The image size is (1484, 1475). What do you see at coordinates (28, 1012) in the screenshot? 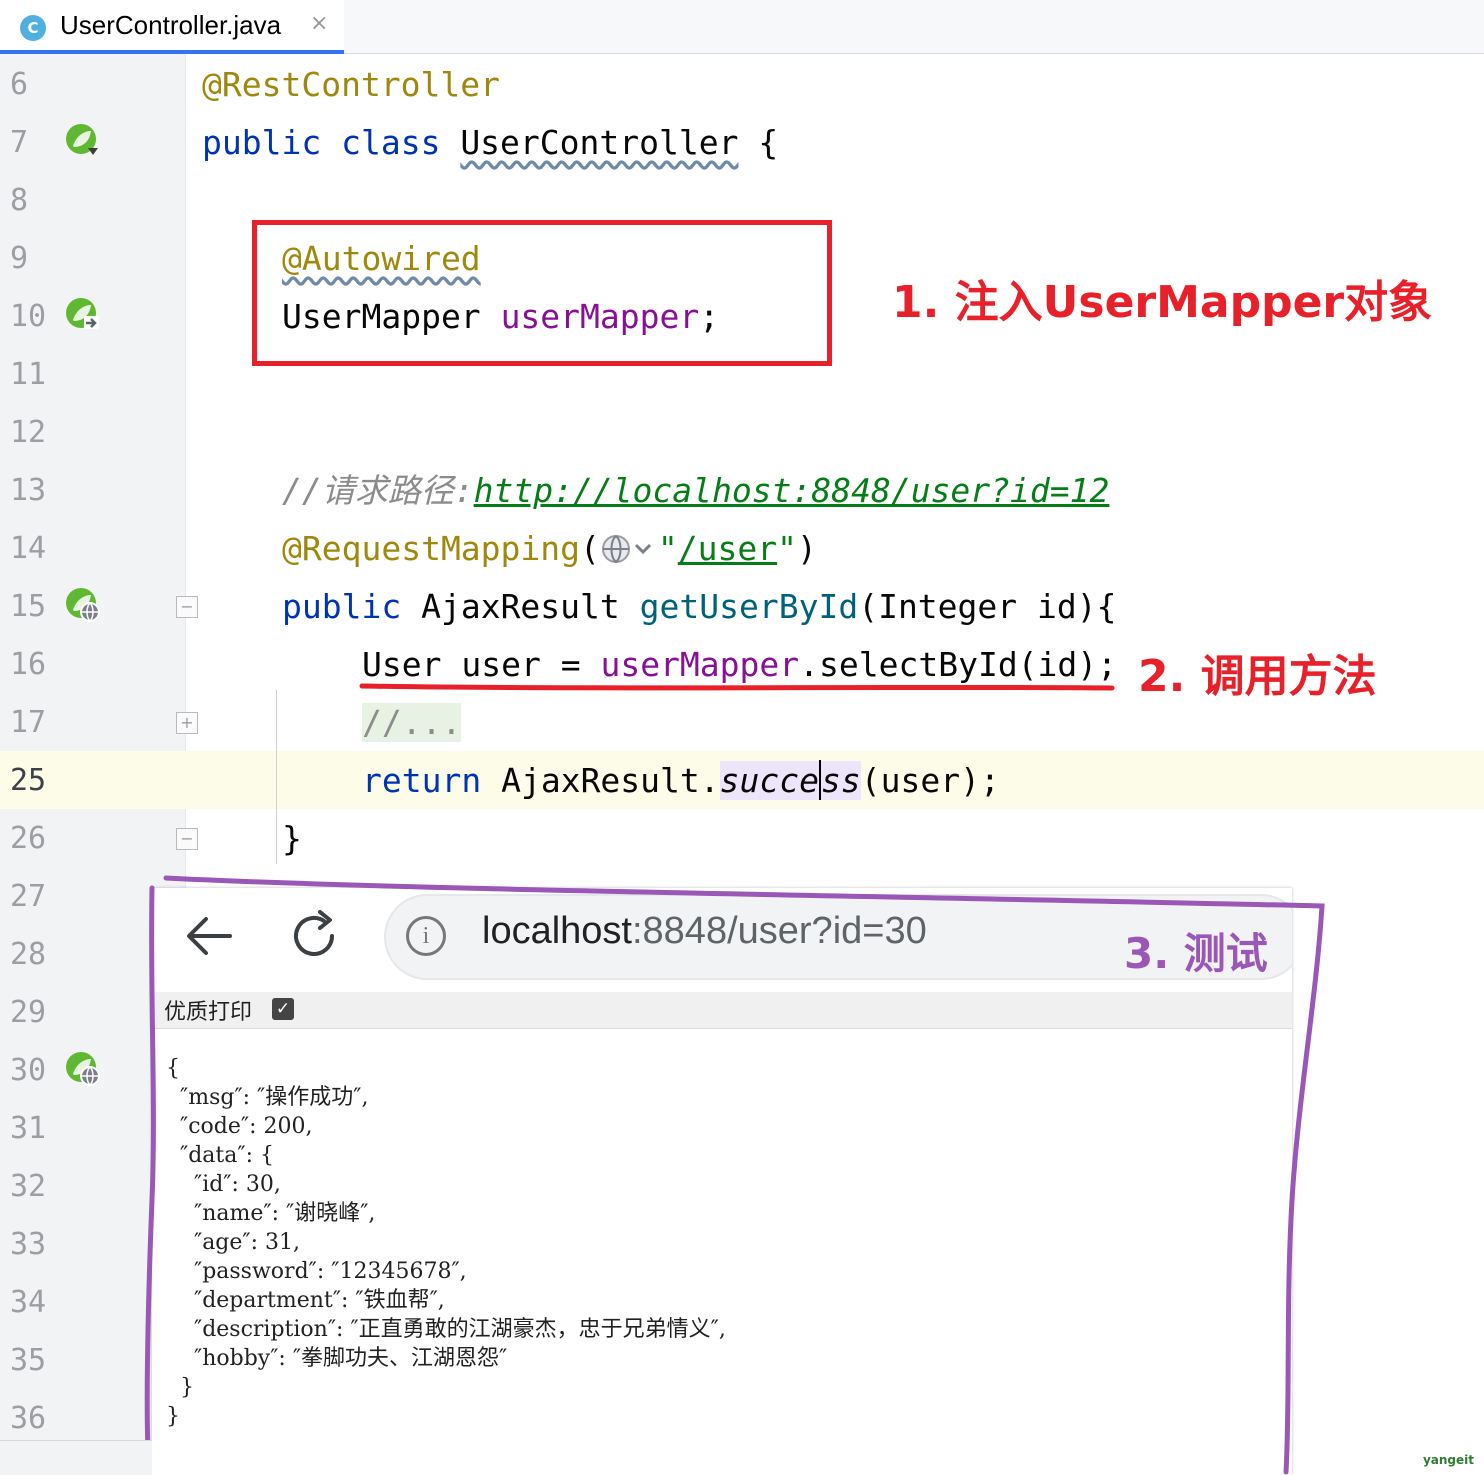
I see `line-number: 29` at bounding box center [28, 1012].